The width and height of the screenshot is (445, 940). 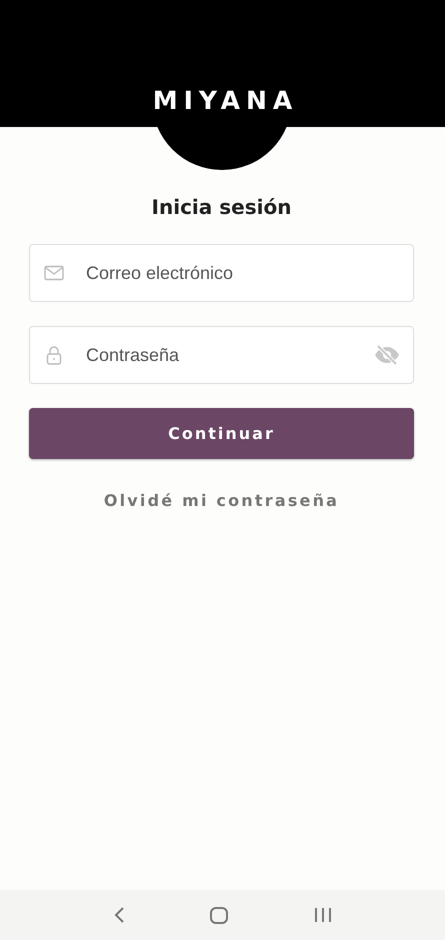 What do you see at coordinates (222, 500) in the screenshot?
I see `forgot-password-link: Olvidé mi contraseña` at bounding box center [222, 500].